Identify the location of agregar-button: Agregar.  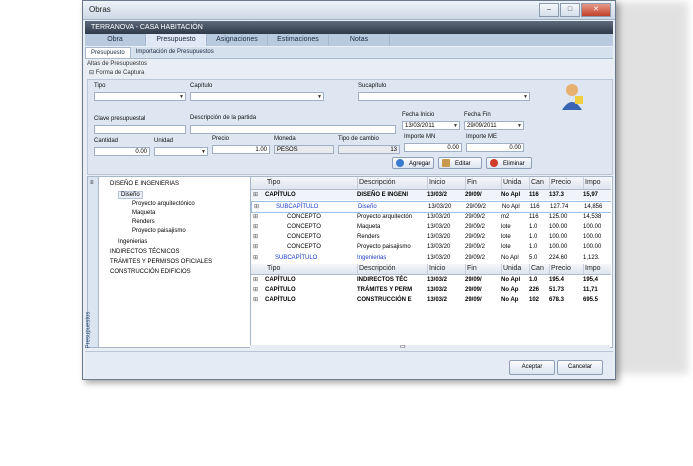
(413, 163).